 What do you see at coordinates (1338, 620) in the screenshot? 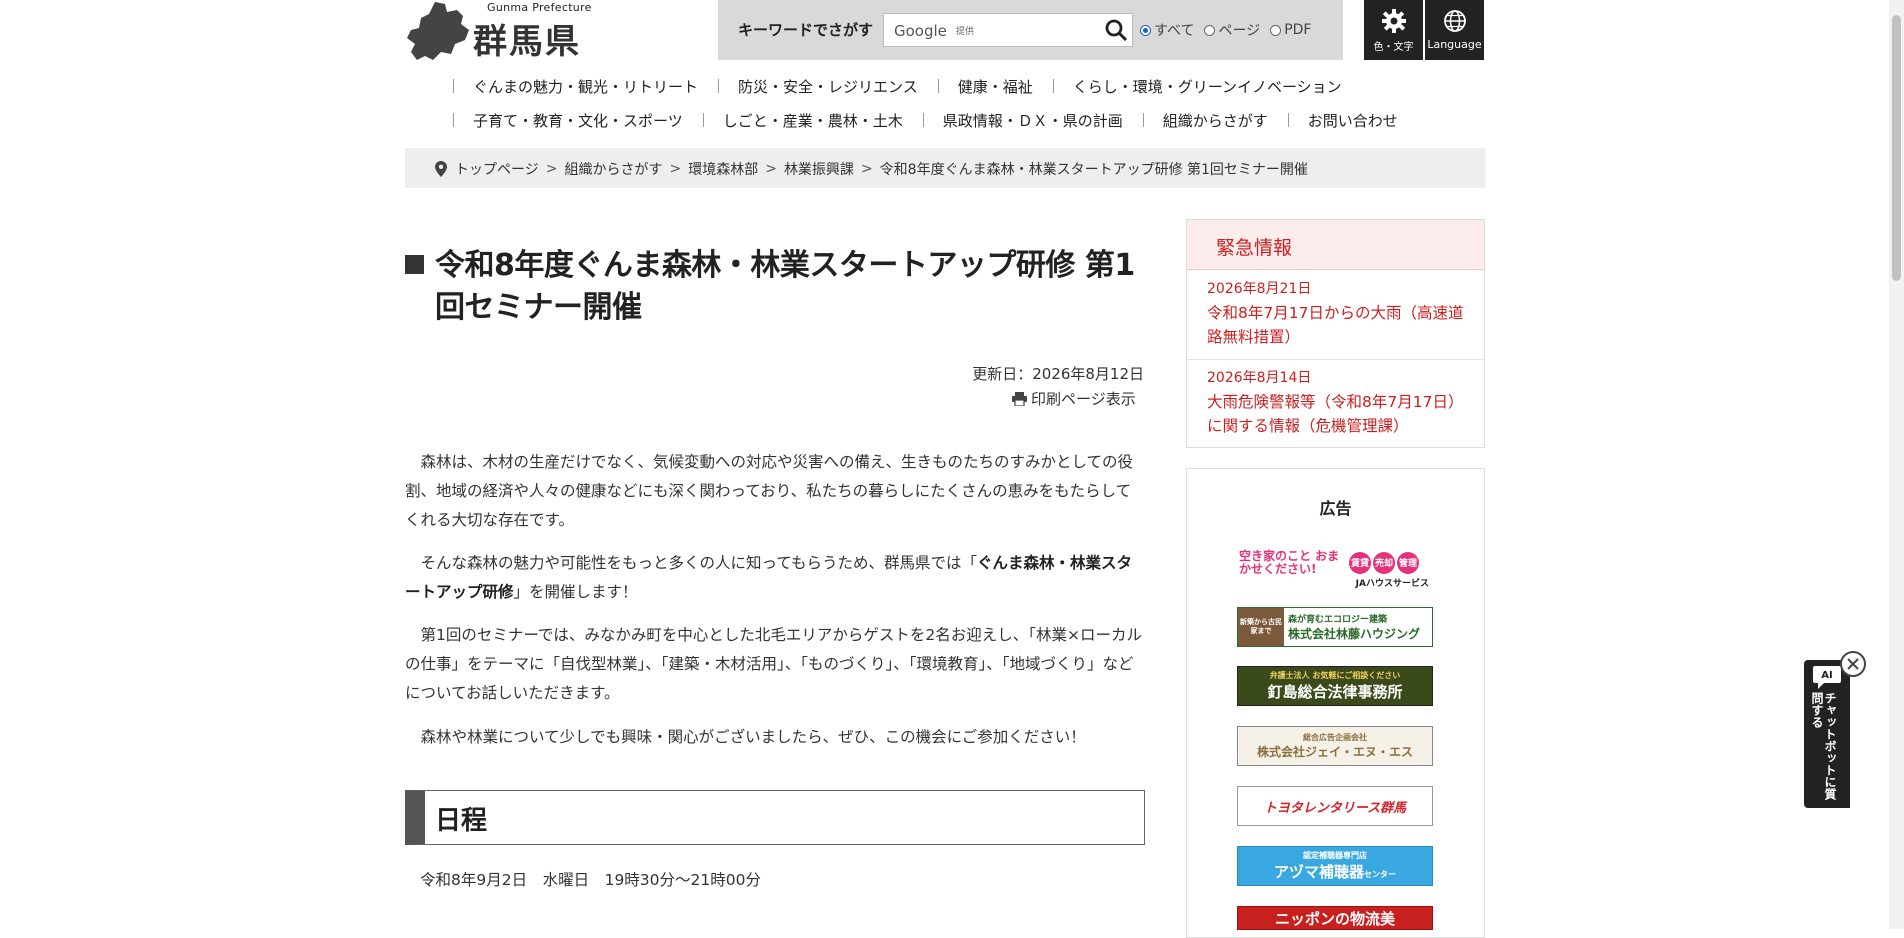
I see `ad-rinto-tagline: 森が育むエコロジー建築` at bounding box center [1338, 620].